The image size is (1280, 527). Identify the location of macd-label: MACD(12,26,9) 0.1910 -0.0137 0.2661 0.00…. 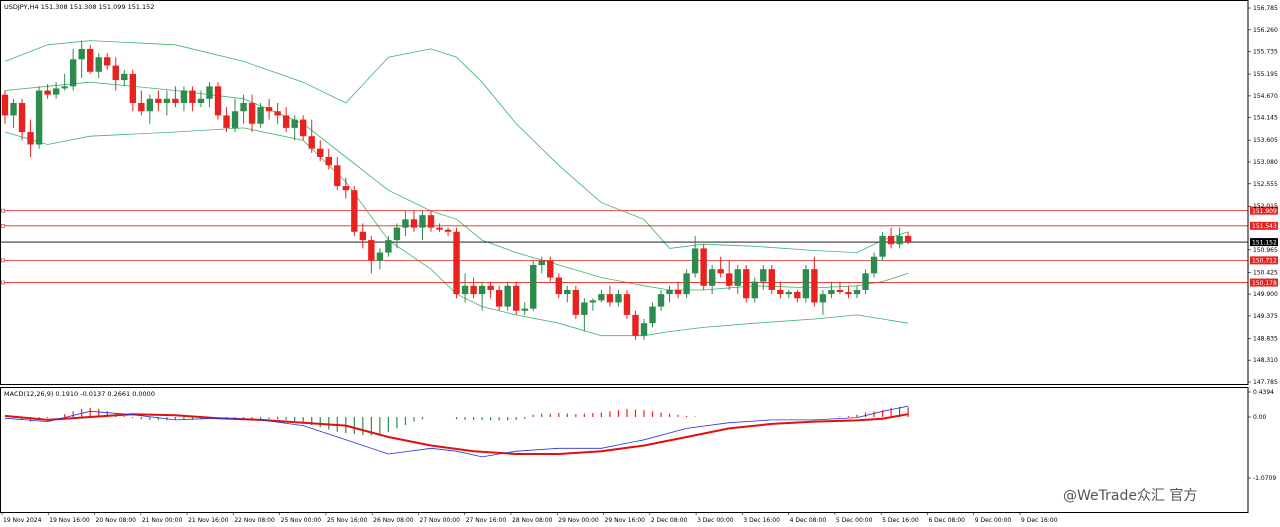
(79, 394).